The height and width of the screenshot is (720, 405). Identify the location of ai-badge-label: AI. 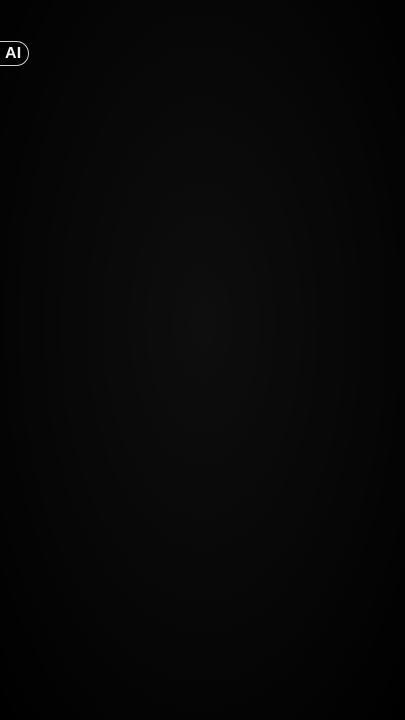
(13, 53).